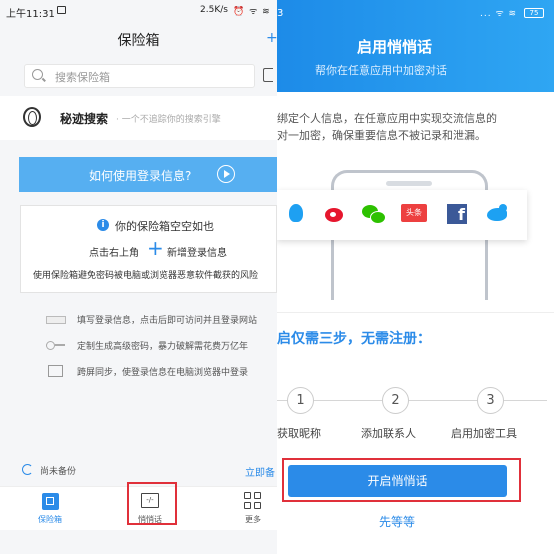 Image resolution: width=554 pixels, height=554 pixels. Describe the element at coordinates (197, 253) in the screenshot. I see `empty-hint-right: 新增登录信息` at that location.